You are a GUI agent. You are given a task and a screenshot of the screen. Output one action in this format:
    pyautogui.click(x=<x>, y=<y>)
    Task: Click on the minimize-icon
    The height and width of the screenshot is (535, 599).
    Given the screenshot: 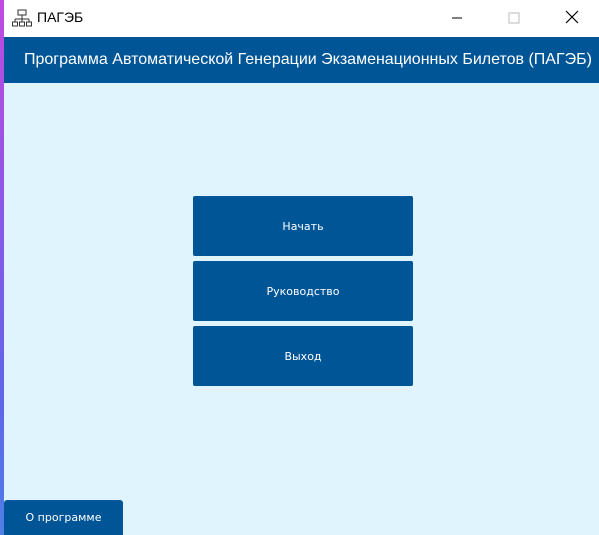 What is the action you would take?
    pyautogui.click(x=457, y=18)
    